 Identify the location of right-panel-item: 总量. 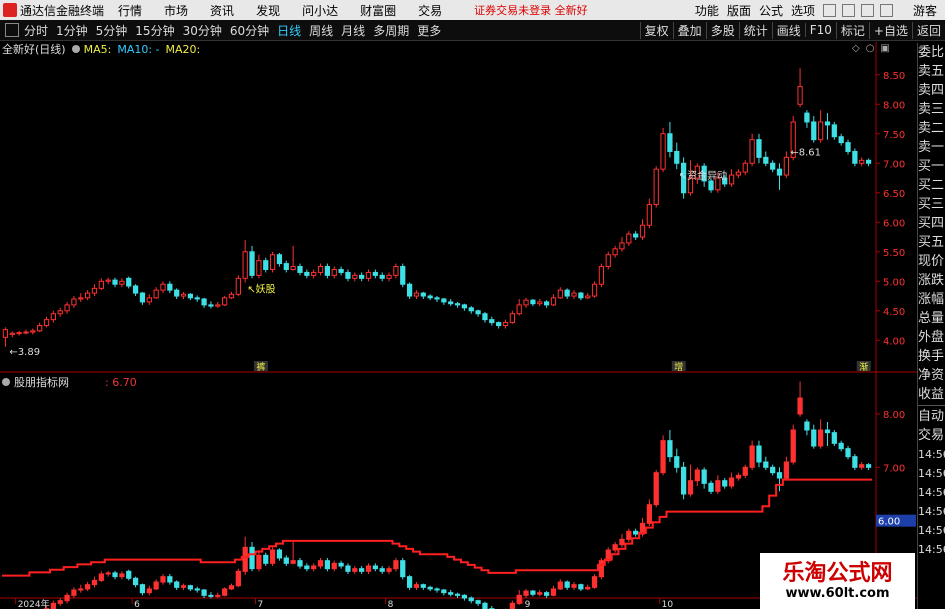
(931, 318).